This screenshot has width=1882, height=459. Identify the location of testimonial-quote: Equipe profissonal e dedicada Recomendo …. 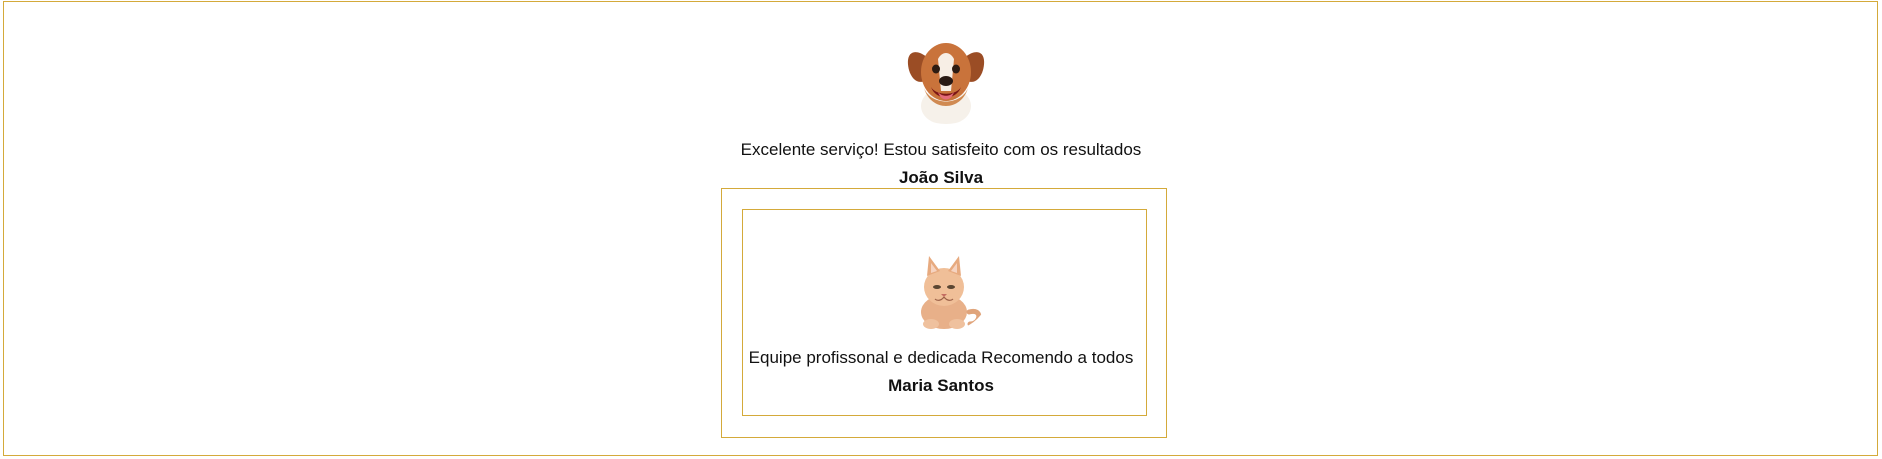
(941, 357).